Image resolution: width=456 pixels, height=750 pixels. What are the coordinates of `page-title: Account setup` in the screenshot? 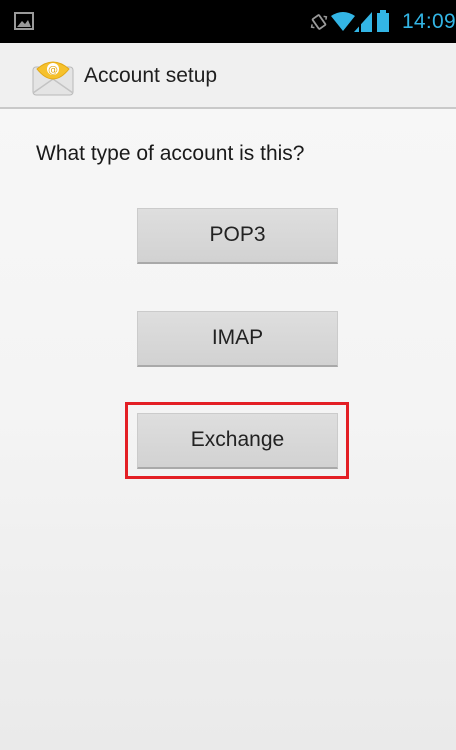 It's located at (151, 75).